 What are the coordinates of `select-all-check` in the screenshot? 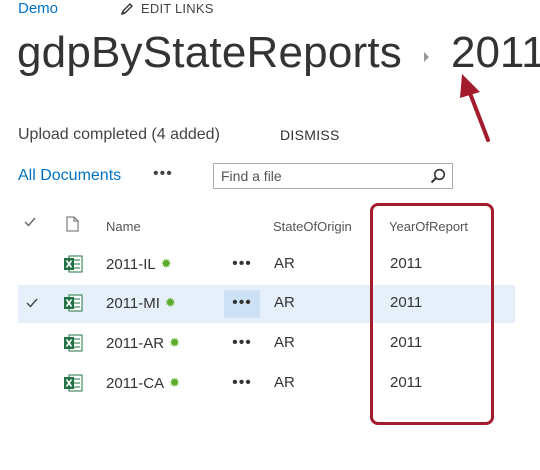 It's located at (30, 223).